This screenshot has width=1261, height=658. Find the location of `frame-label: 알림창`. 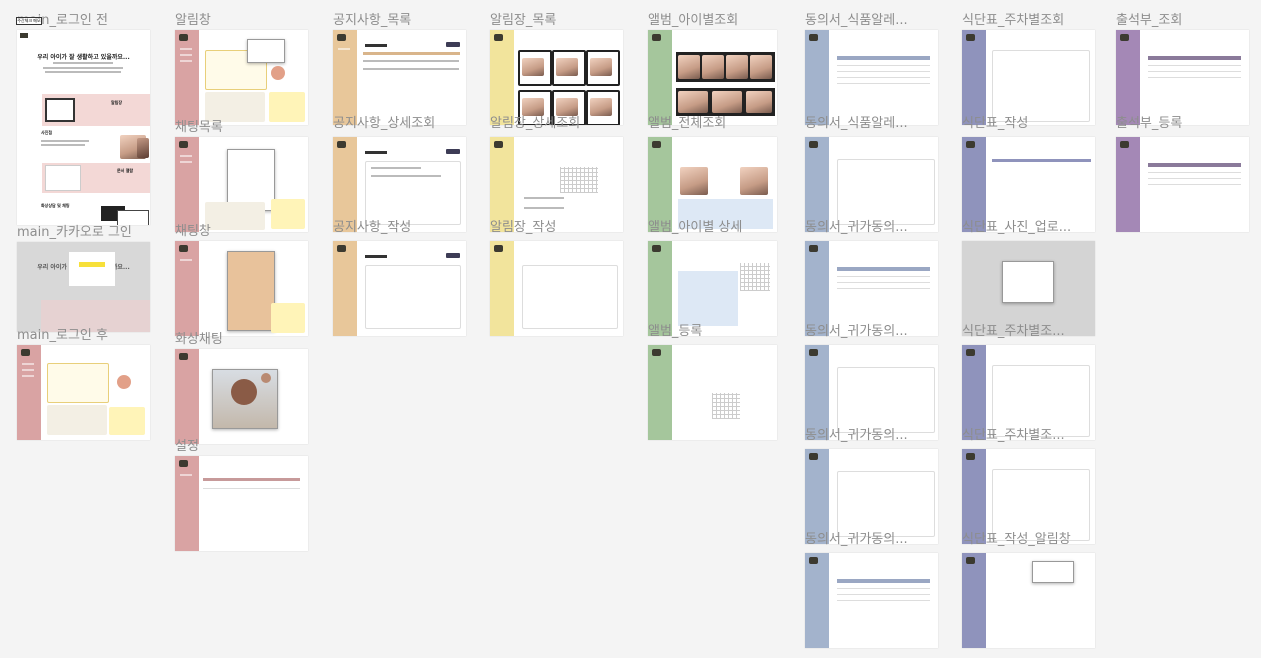

frame-label: 알림창 is located at coordinates (193, 20).